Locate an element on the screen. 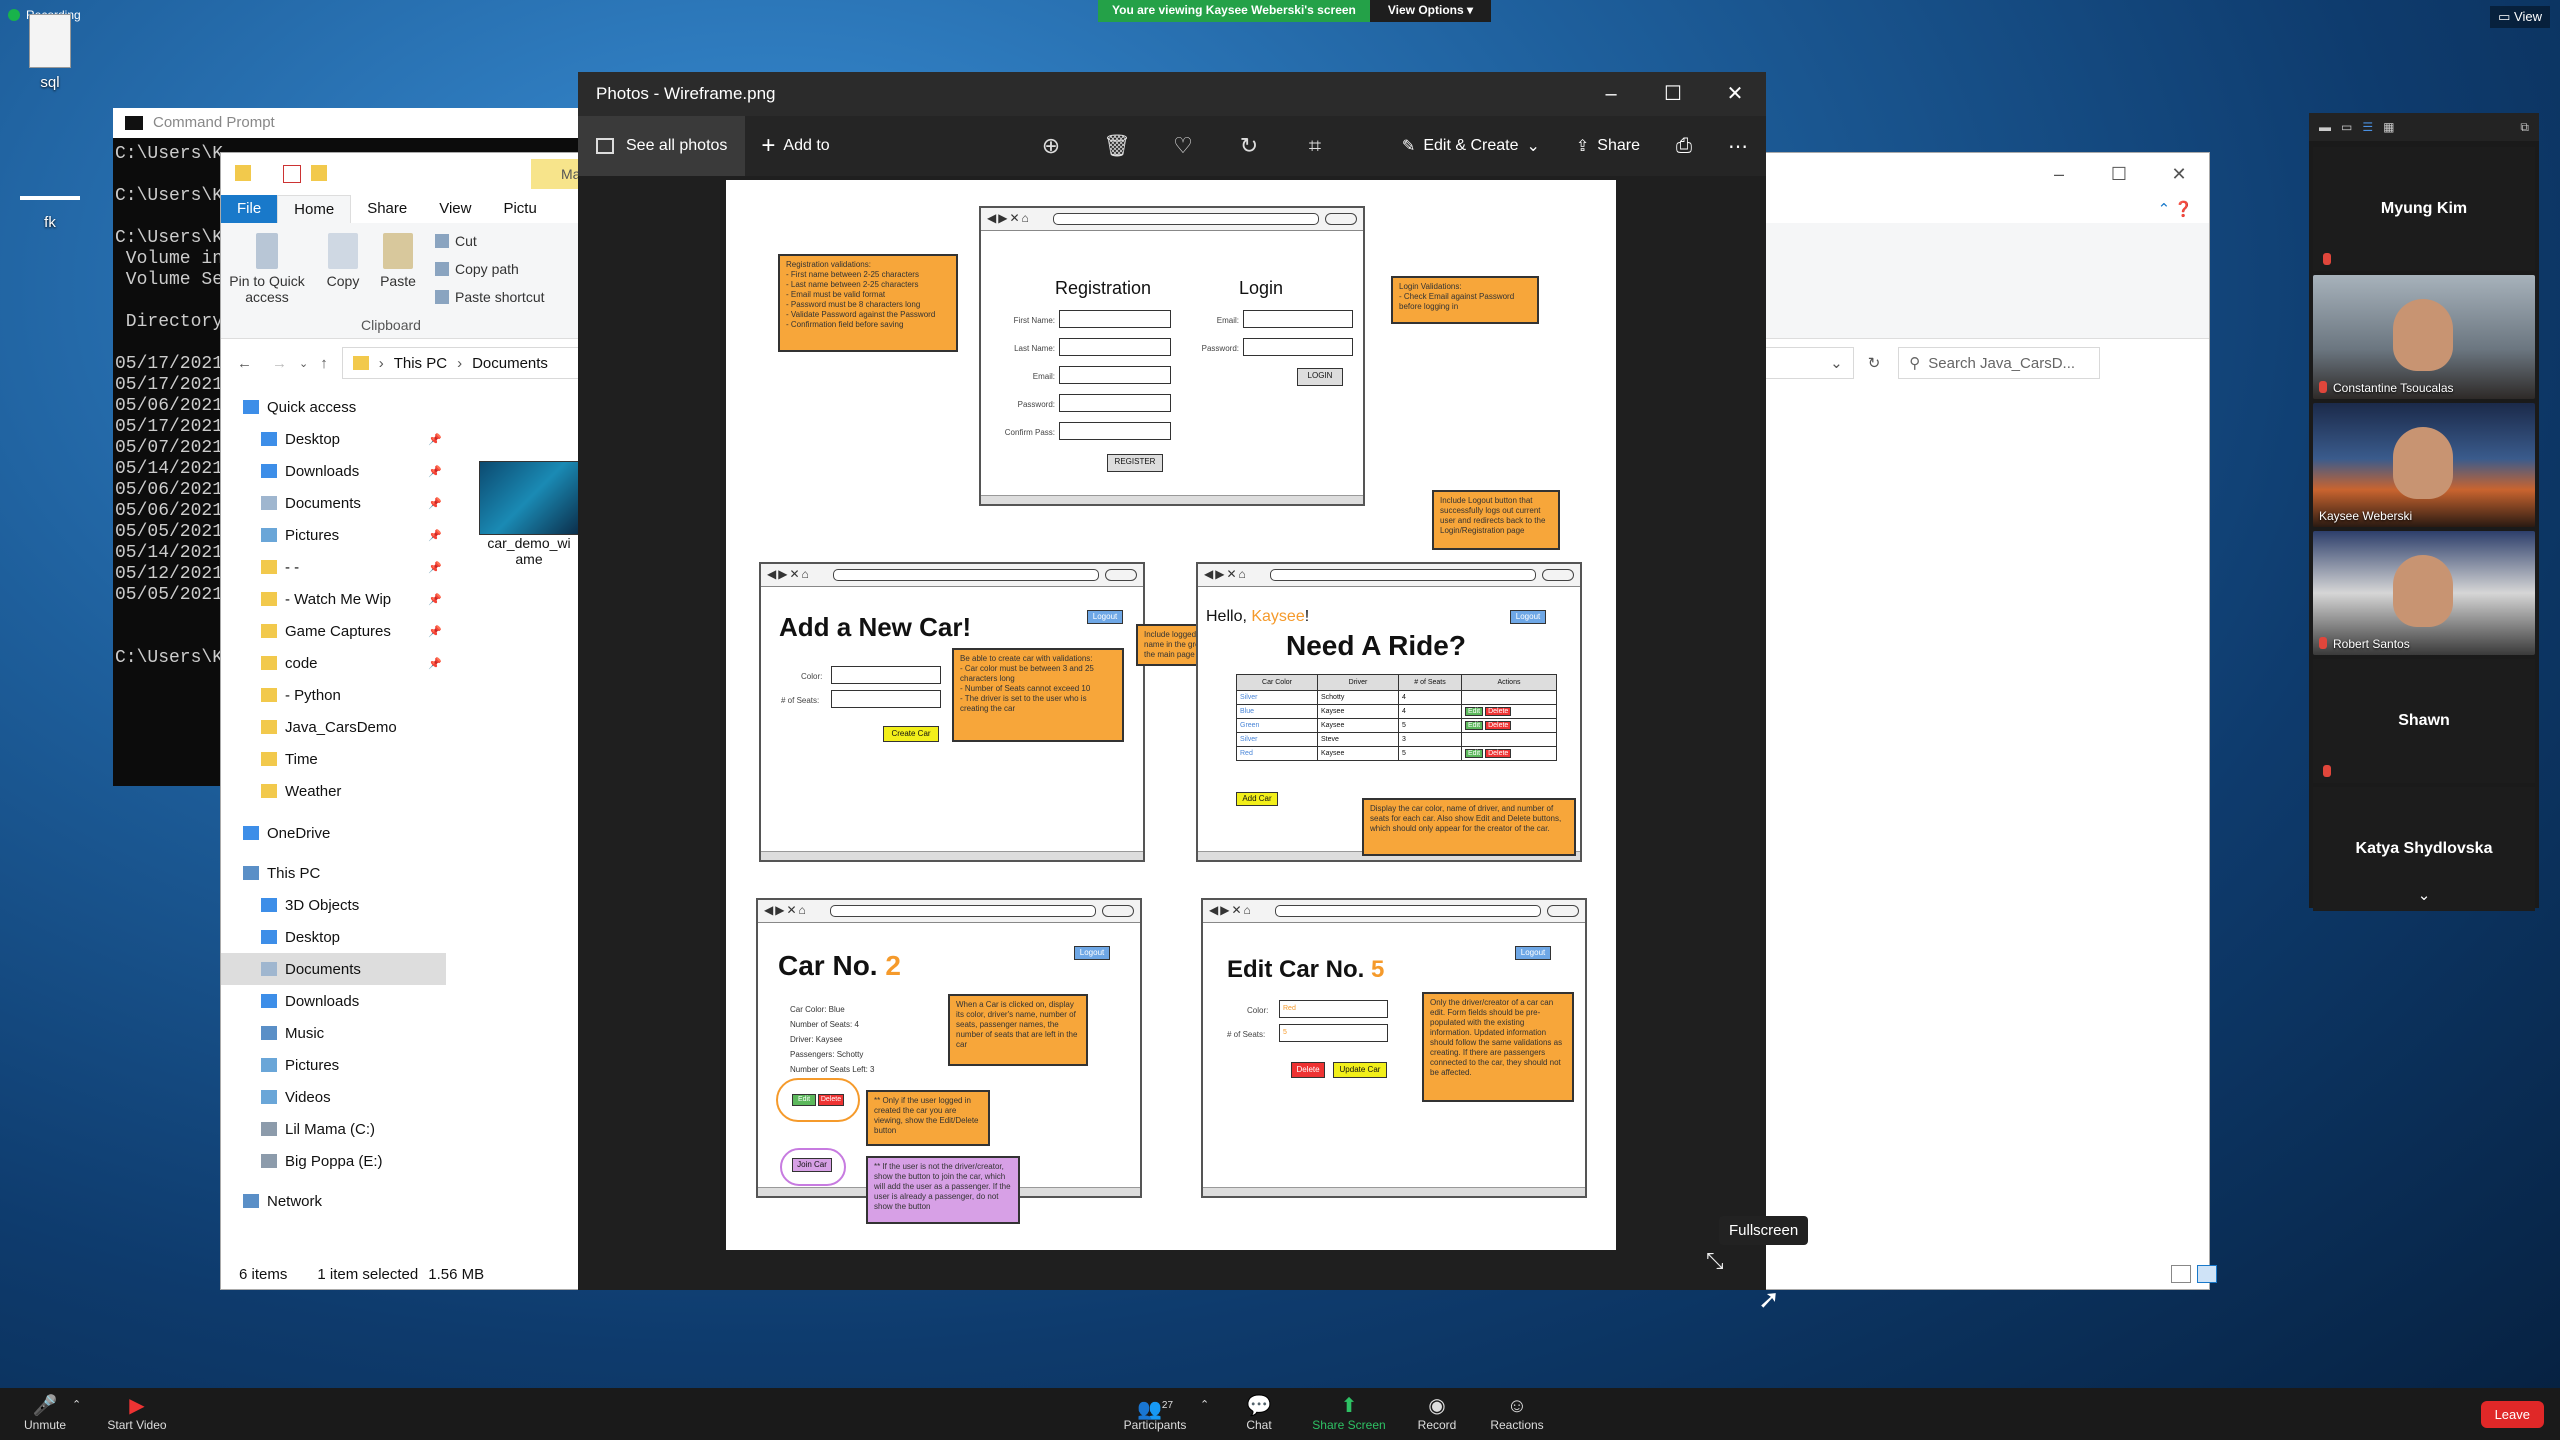  nav-item: Desktop is located at coordinates (333, 937).